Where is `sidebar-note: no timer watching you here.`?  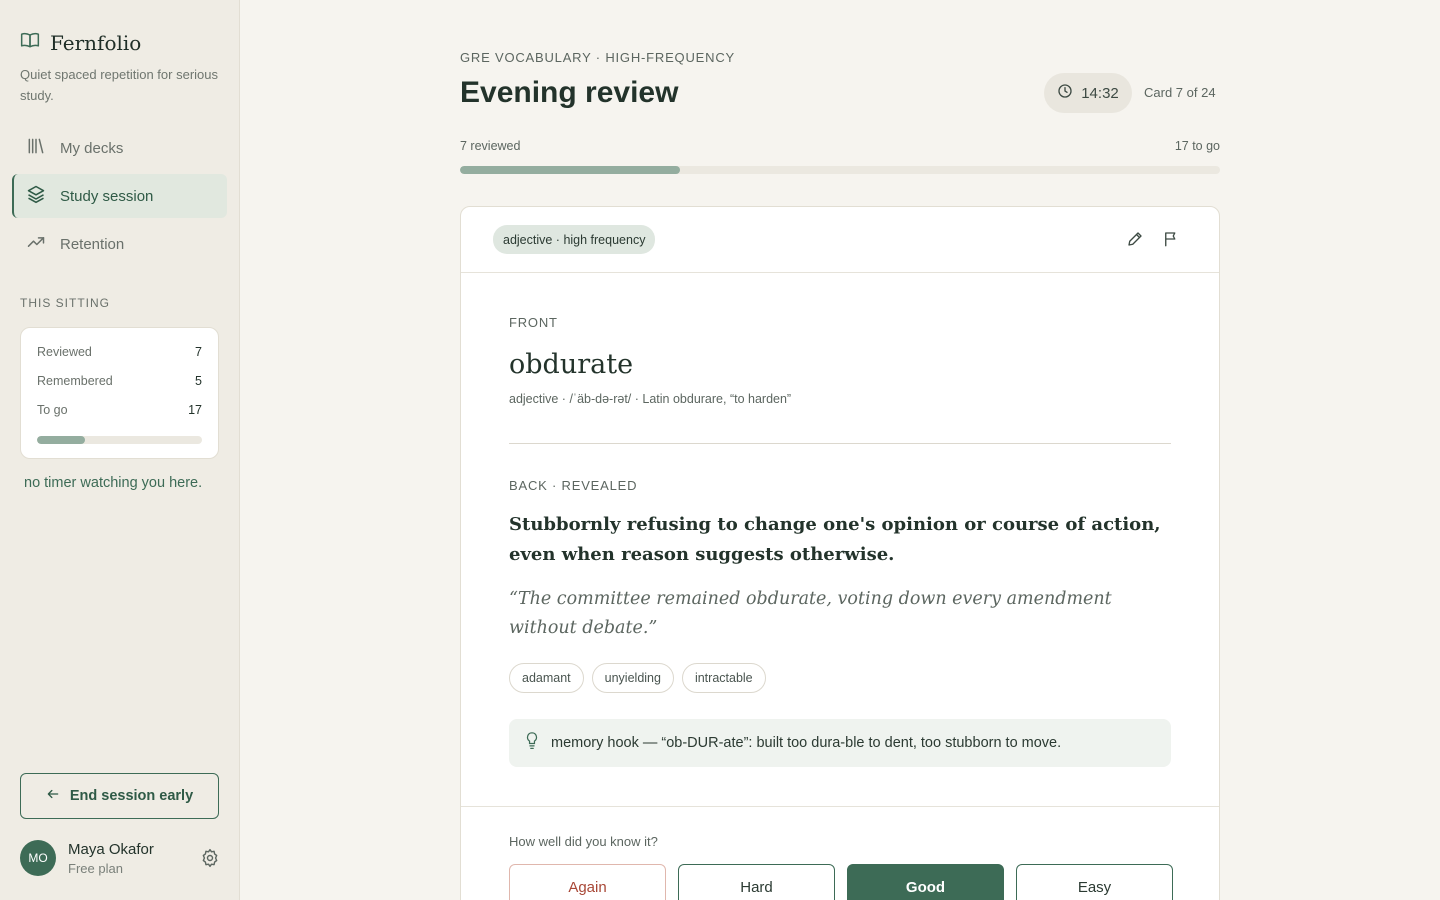 sidebar-note: no timer watching you here. is located at coordinates (113, 483).